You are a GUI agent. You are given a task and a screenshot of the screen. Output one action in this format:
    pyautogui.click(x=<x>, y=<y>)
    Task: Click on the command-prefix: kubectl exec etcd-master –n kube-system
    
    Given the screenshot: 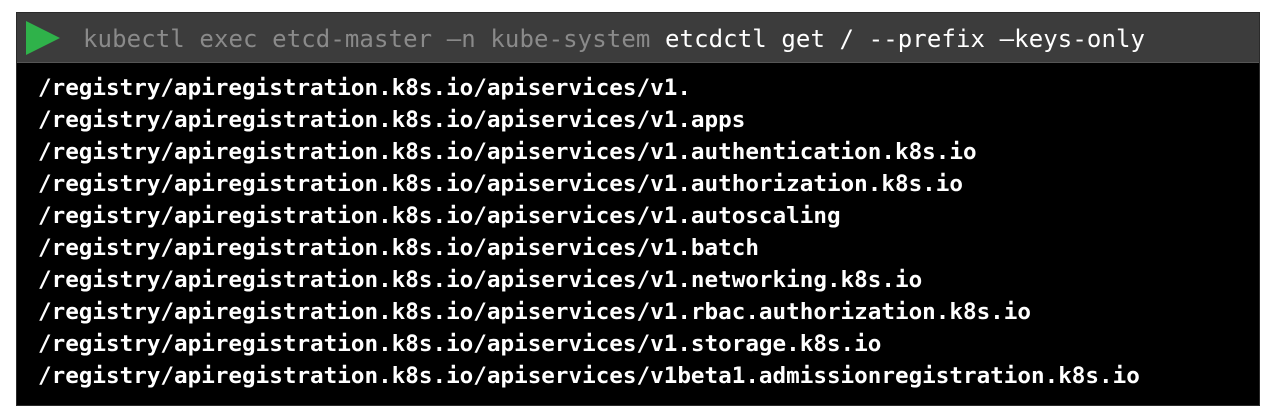 What is the action you would take?
    pyautogui.click(x=374, y=39)
    